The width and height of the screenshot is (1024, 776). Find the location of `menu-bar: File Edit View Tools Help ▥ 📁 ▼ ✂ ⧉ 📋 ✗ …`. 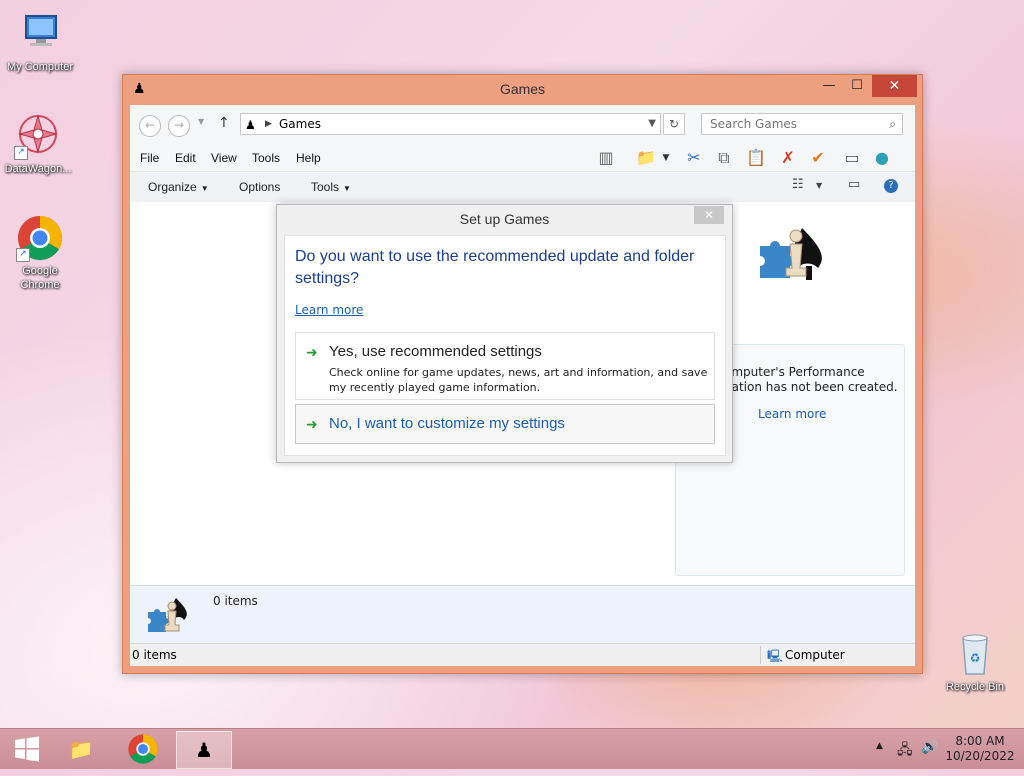

menu-bar: File Edit View Tools Help ▥ 📁 ▼ ✂ ⧉ 📋 ✗ … is located at coordinates (522, 158).